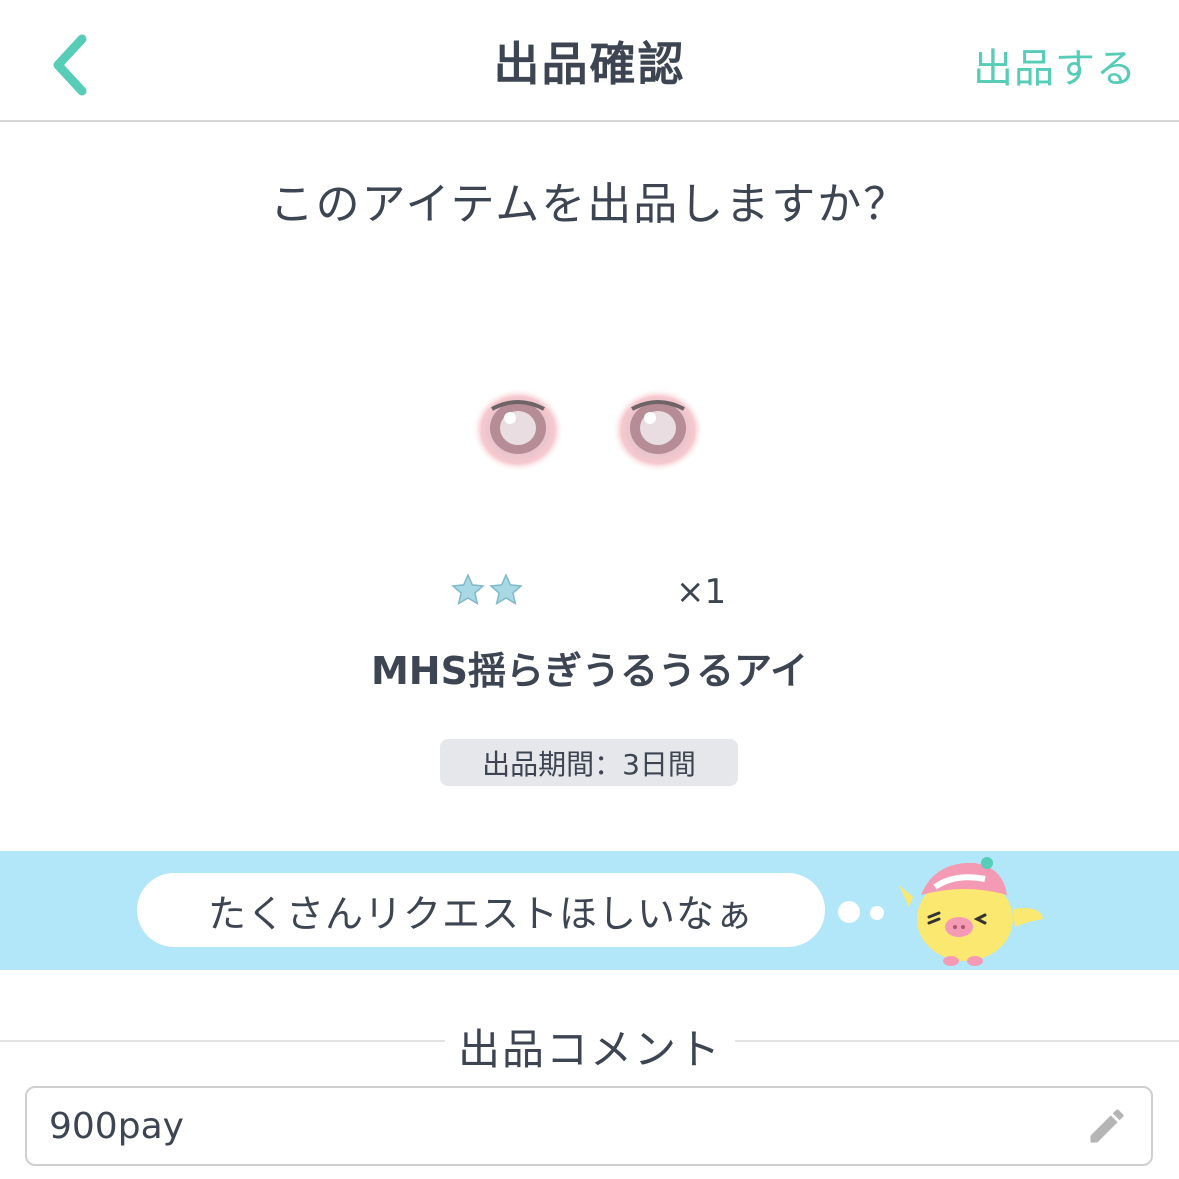  What do you see at coordinates (971, 911) in the screenshot?
I see `mascot-bird-icon` at bounding box center [971, 911].